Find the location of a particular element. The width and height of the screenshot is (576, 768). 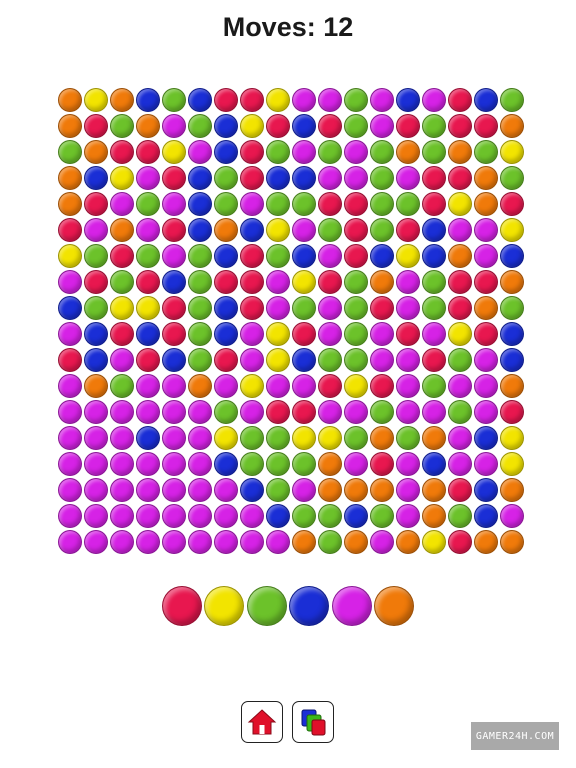

color-button-red is located at coordinates (182, 606).